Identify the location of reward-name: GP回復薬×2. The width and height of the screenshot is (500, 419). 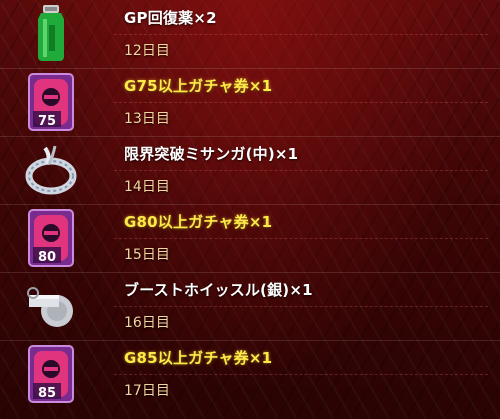
(170, 18).